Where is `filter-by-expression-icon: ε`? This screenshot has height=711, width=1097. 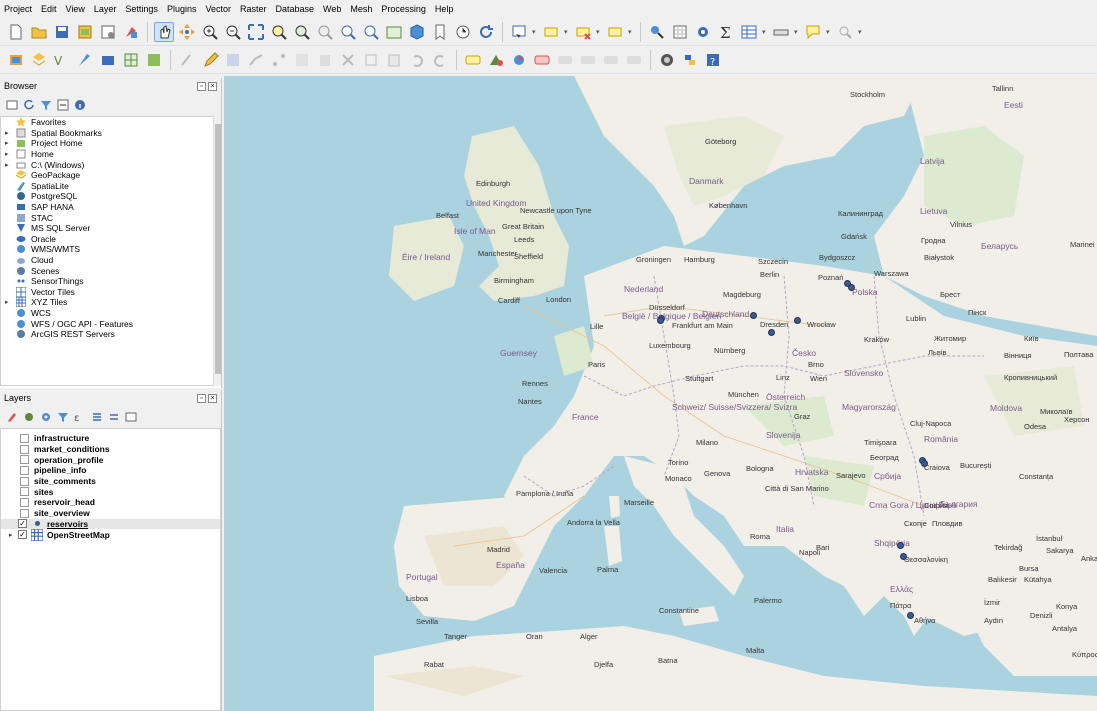 filter-by-expression-icon: ε is located at coordinates (80, 417).